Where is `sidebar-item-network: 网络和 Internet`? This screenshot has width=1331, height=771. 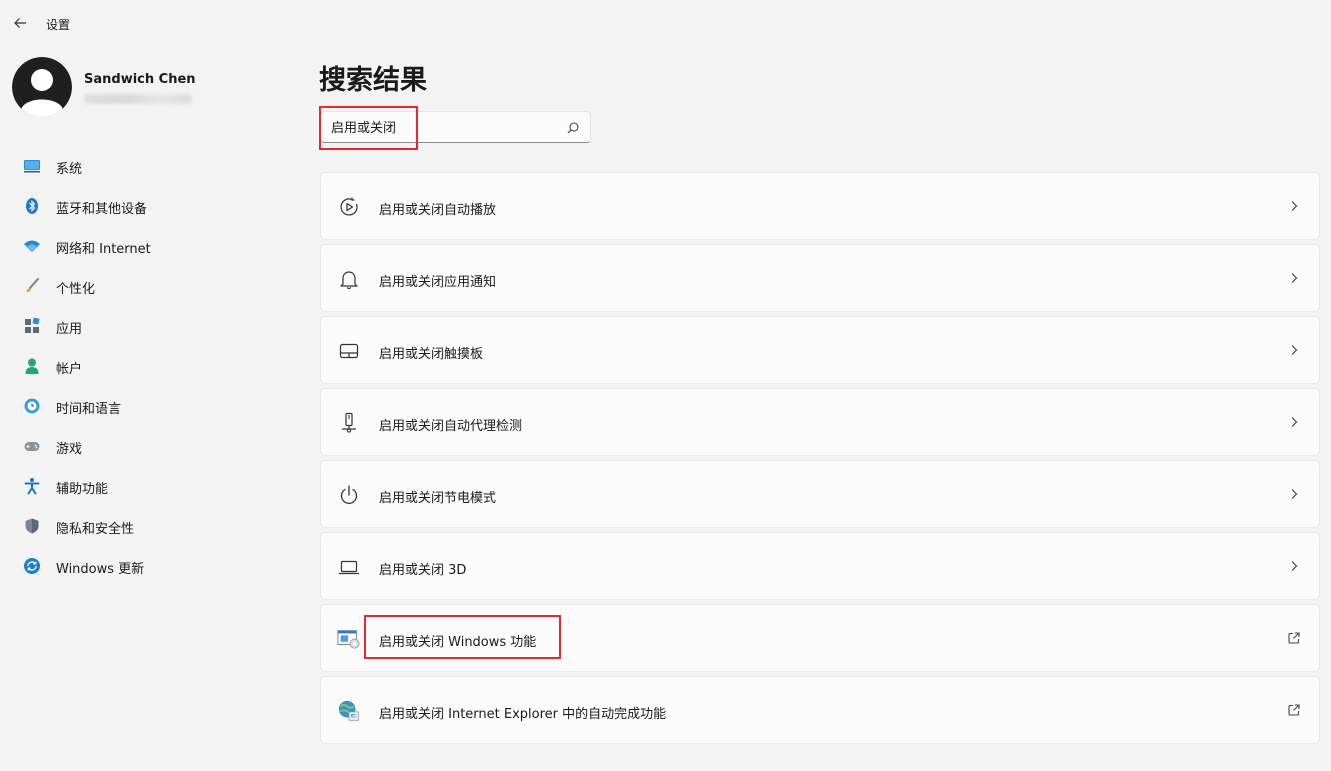 sidebar-item-network: 网络和 Internet is located at coordinates (150, 246).